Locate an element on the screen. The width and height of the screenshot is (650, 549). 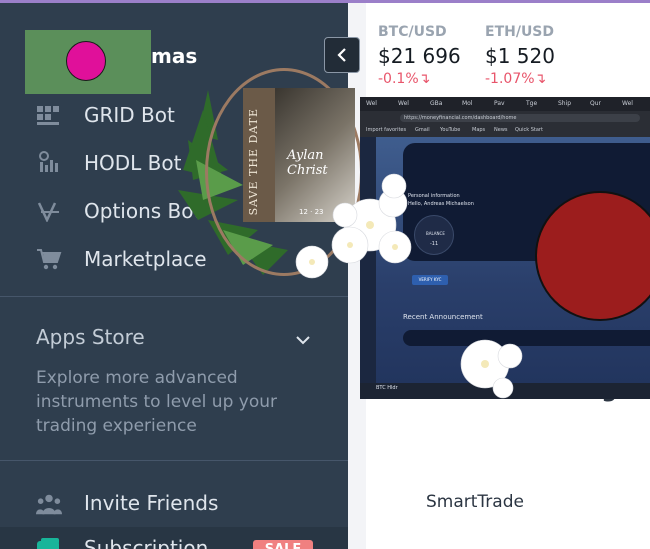
announcement-title: Recent Announcement is located at coordinates (443, 317).